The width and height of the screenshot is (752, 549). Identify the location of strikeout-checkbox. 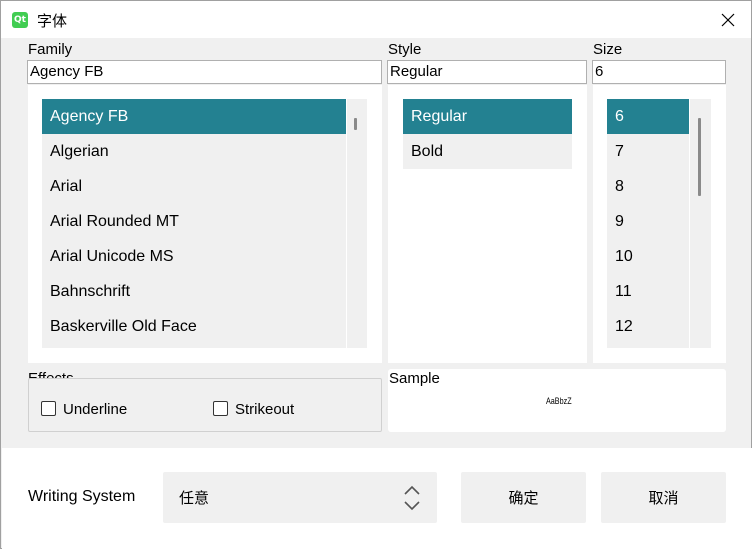
(220, 408).